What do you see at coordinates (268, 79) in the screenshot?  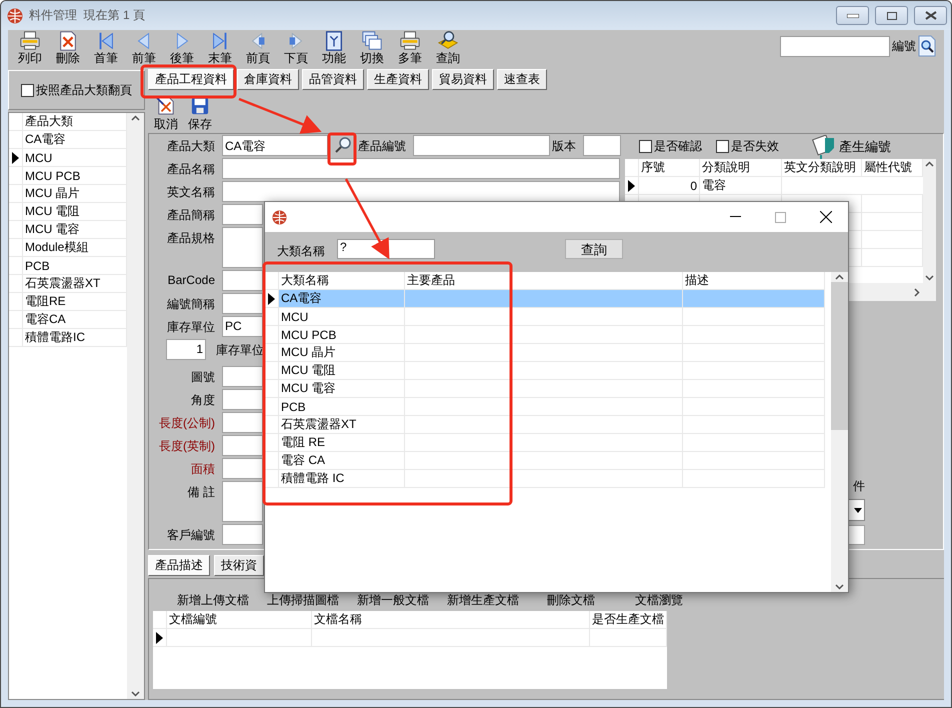 I see `tab: 倉庫資料` at bounding box center [268, 79].